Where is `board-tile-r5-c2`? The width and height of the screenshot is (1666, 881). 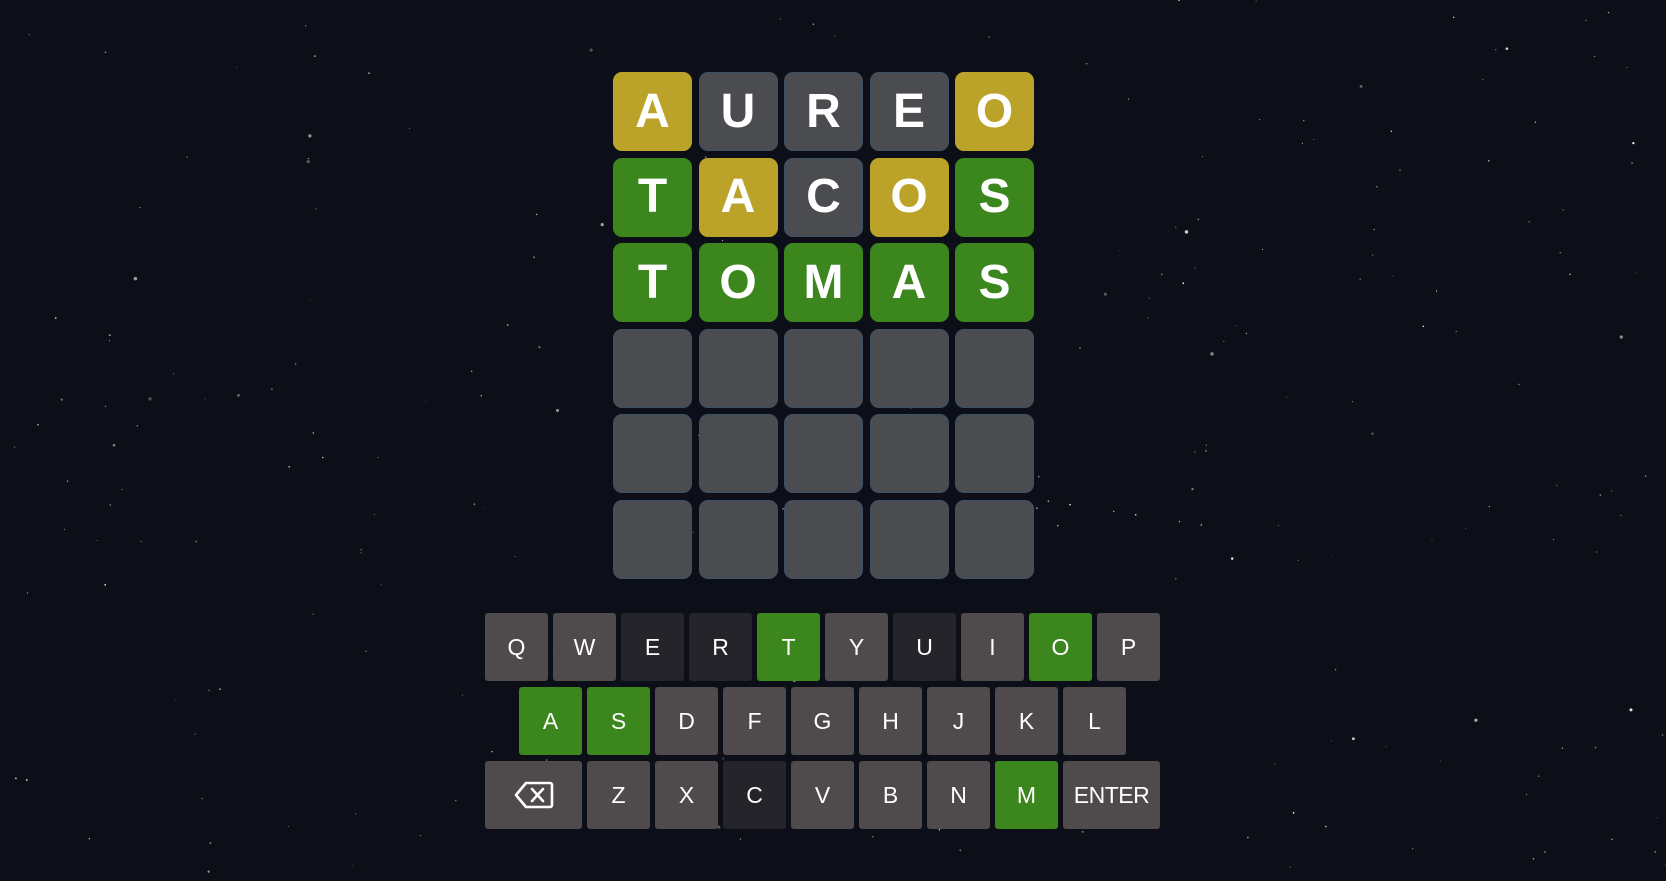 board-tile-r5-c2 is located at coordinates (738, 453).